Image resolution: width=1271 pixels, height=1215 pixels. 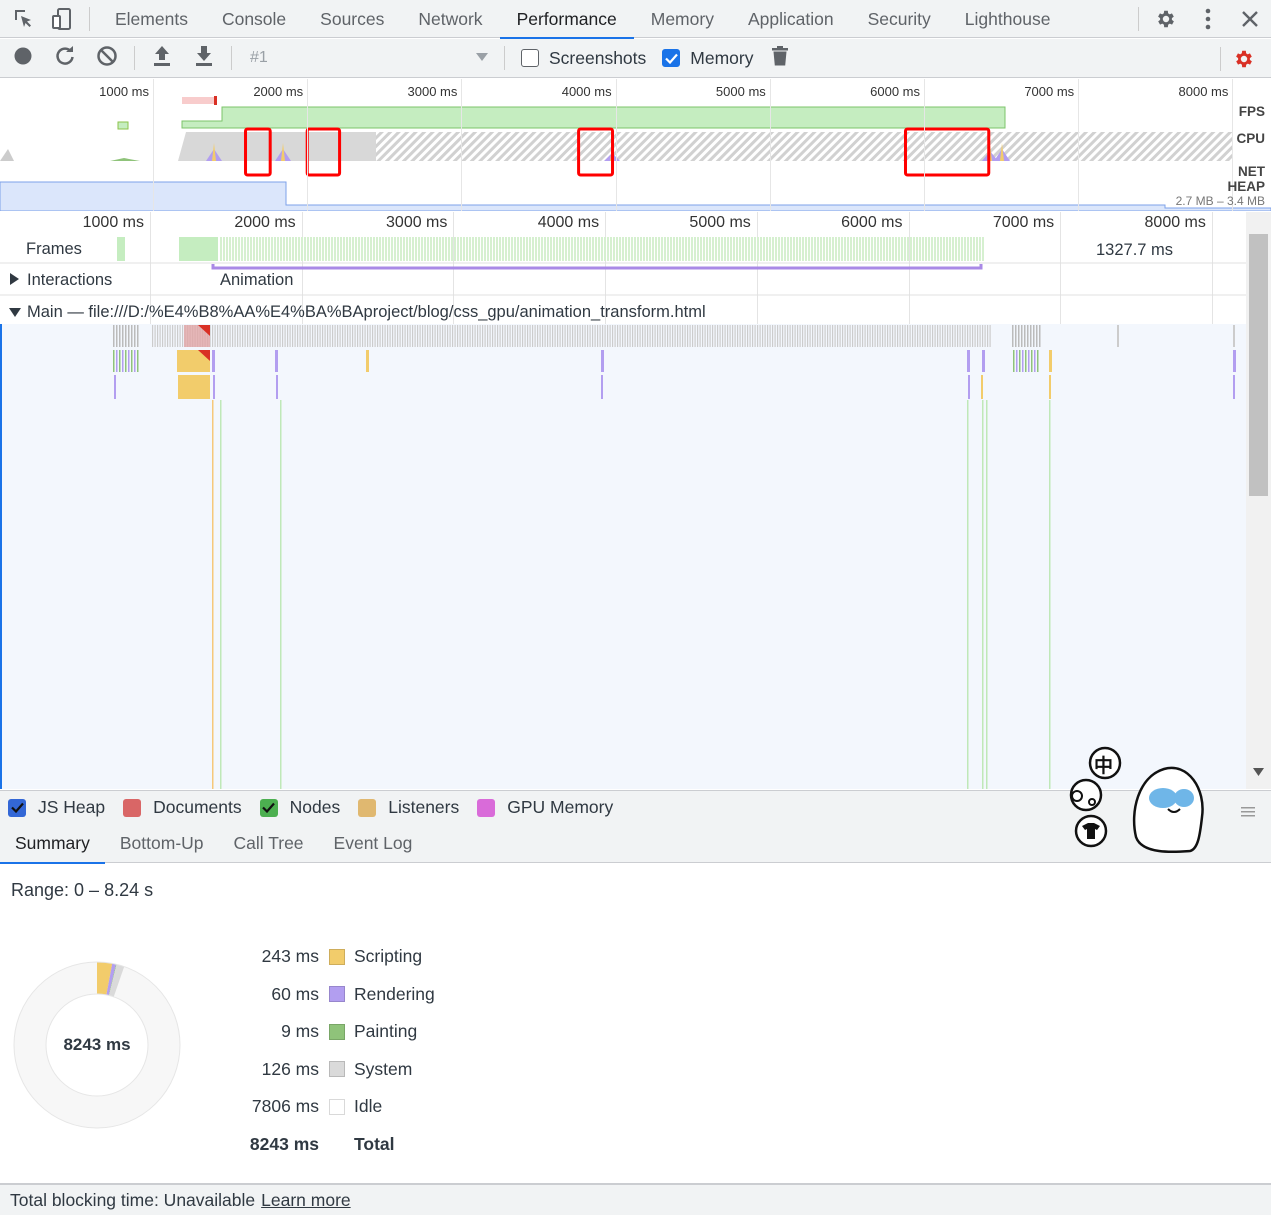 I want to click on collect-garbage-button, so click(x=780, y=58).